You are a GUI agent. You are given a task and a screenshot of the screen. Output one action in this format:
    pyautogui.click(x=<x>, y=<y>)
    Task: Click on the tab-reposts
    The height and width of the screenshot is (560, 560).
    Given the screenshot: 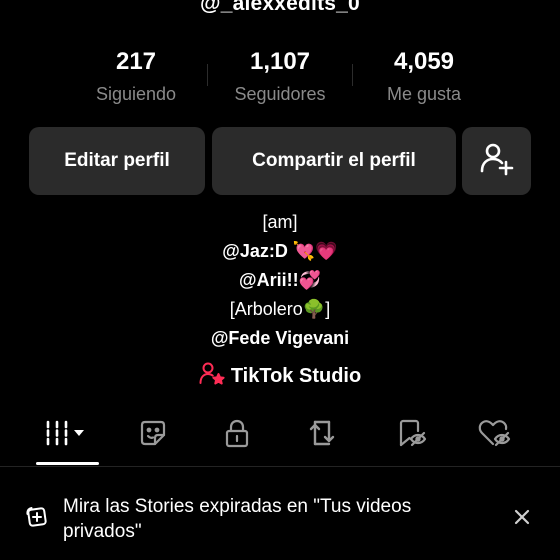 What is the action you would take?
    pyautogui.click(x=322, y=435)
    